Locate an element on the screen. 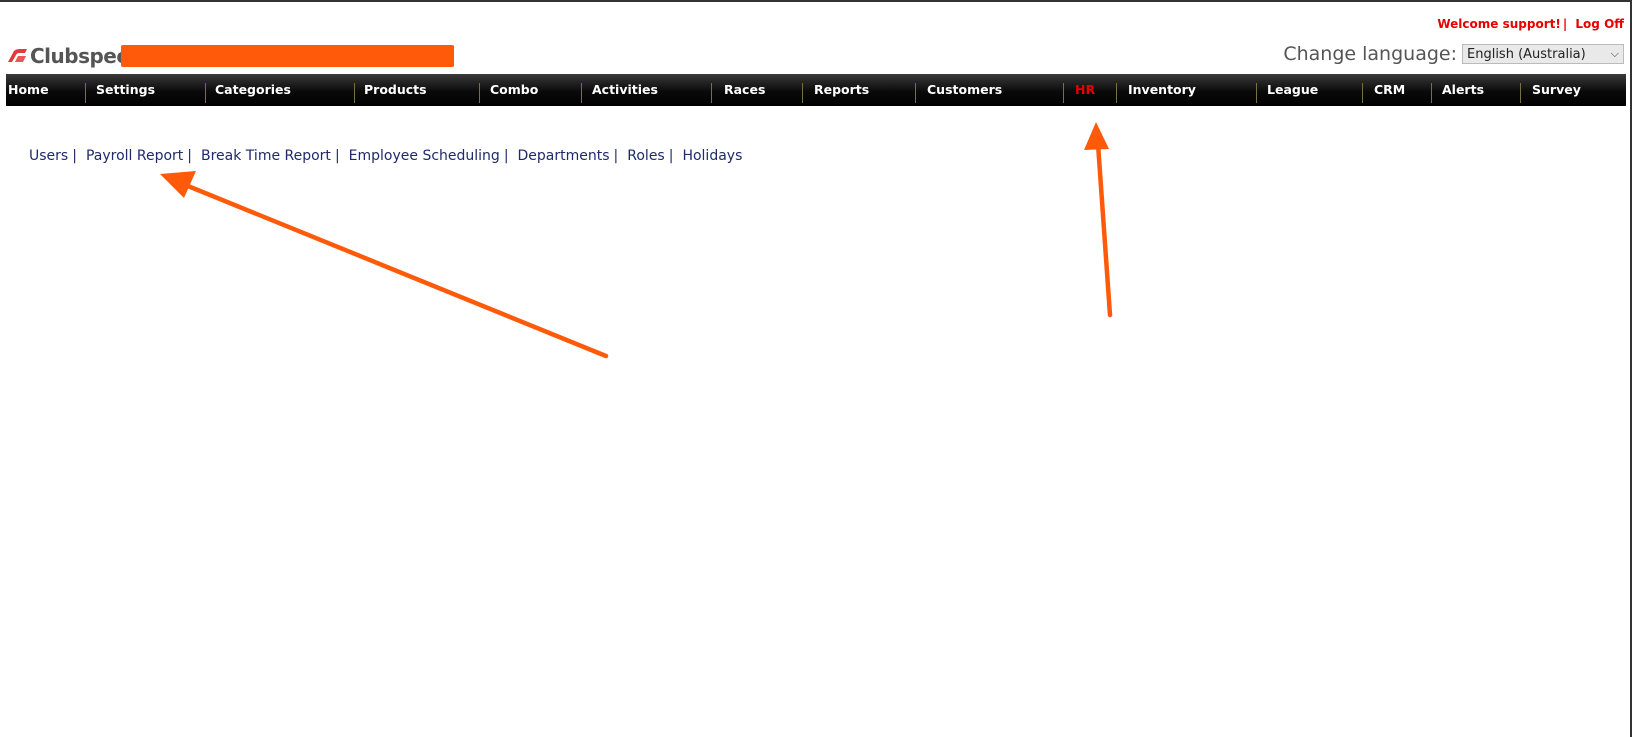 The image size is (1632, 737). nav-item-crm: CRM is located at coordinates (1389, 90).